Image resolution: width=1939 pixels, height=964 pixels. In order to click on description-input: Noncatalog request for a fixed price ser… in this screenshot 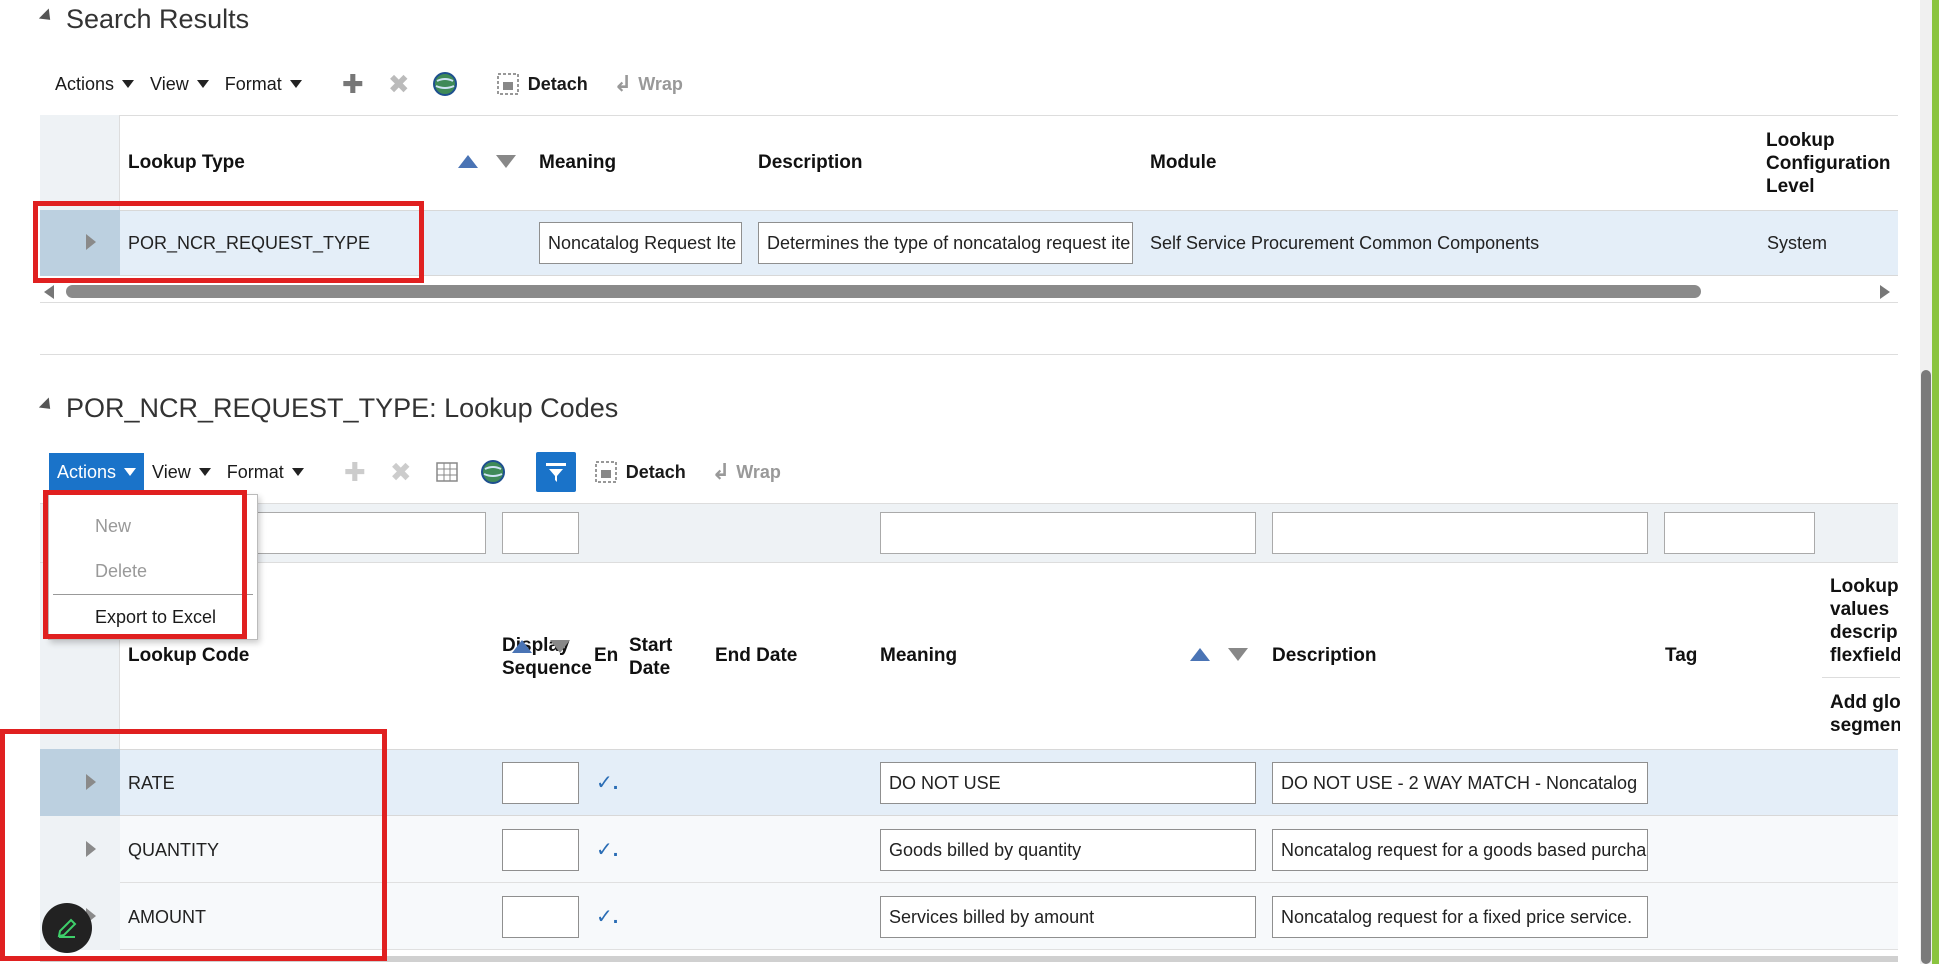, I will do `click(1460, 917)`.